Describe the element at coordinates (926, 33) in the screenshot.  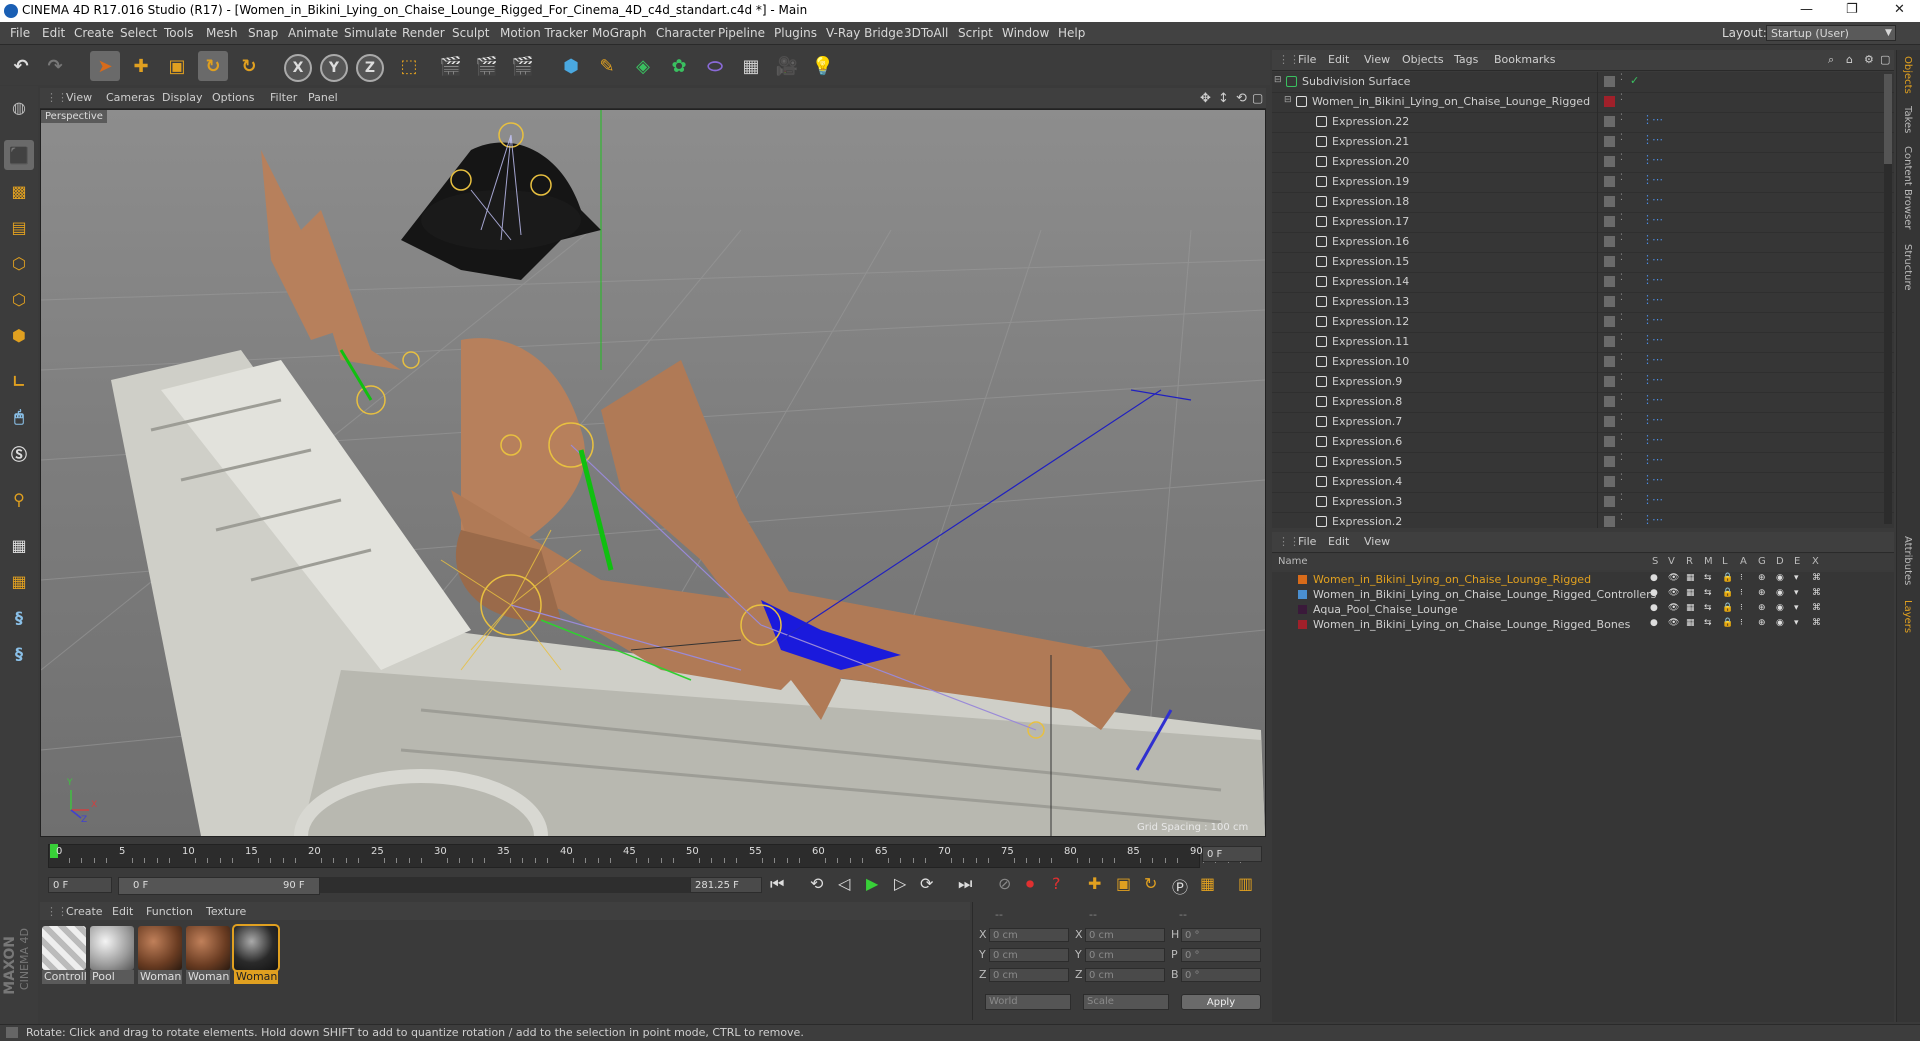
I see `menu-3dtoall: 3DToAll` at that location.